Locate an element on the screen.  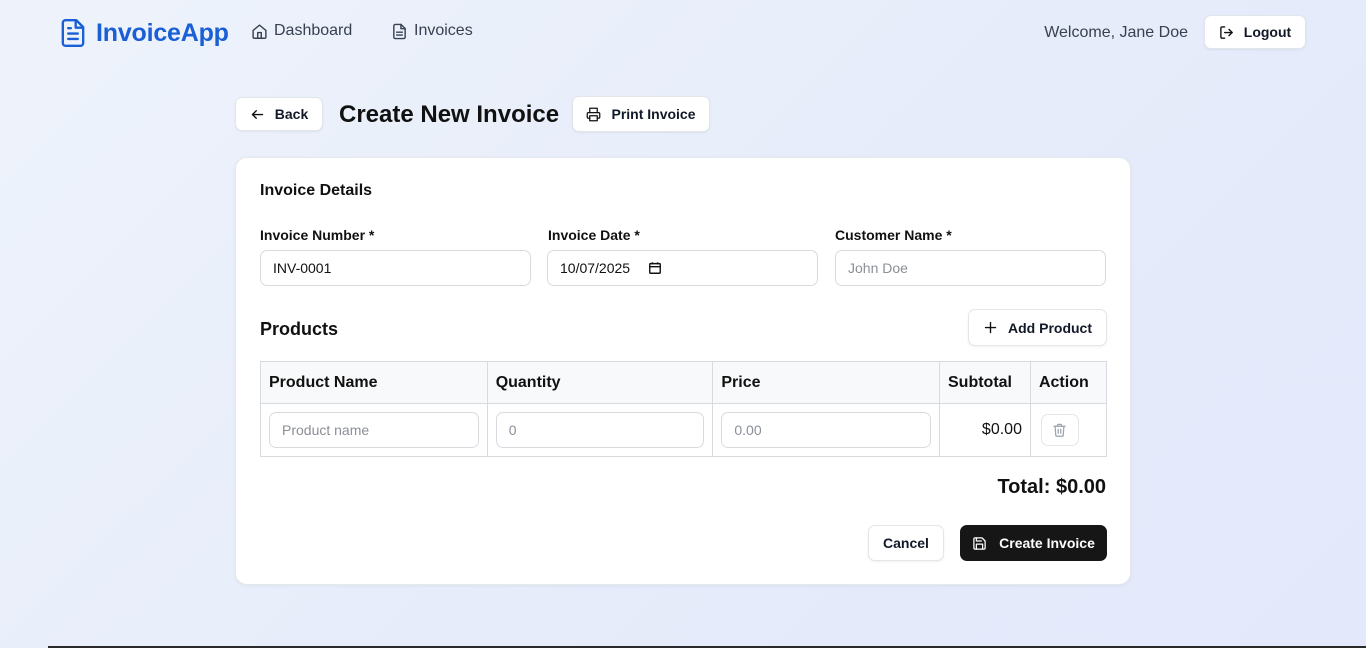
plus-icon is located at coordinates (990, 327).